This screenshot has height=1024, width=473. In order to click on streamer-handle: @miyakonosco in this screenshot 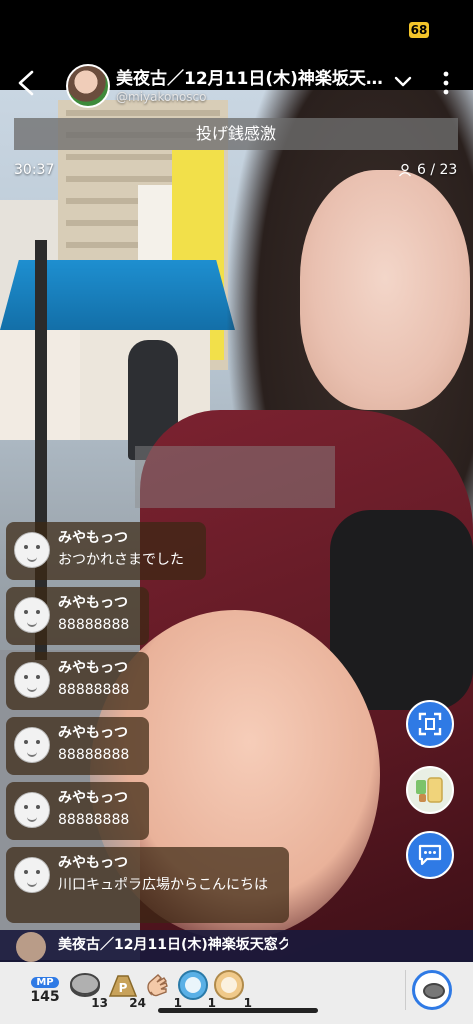, I will do `click(161, 97)`.